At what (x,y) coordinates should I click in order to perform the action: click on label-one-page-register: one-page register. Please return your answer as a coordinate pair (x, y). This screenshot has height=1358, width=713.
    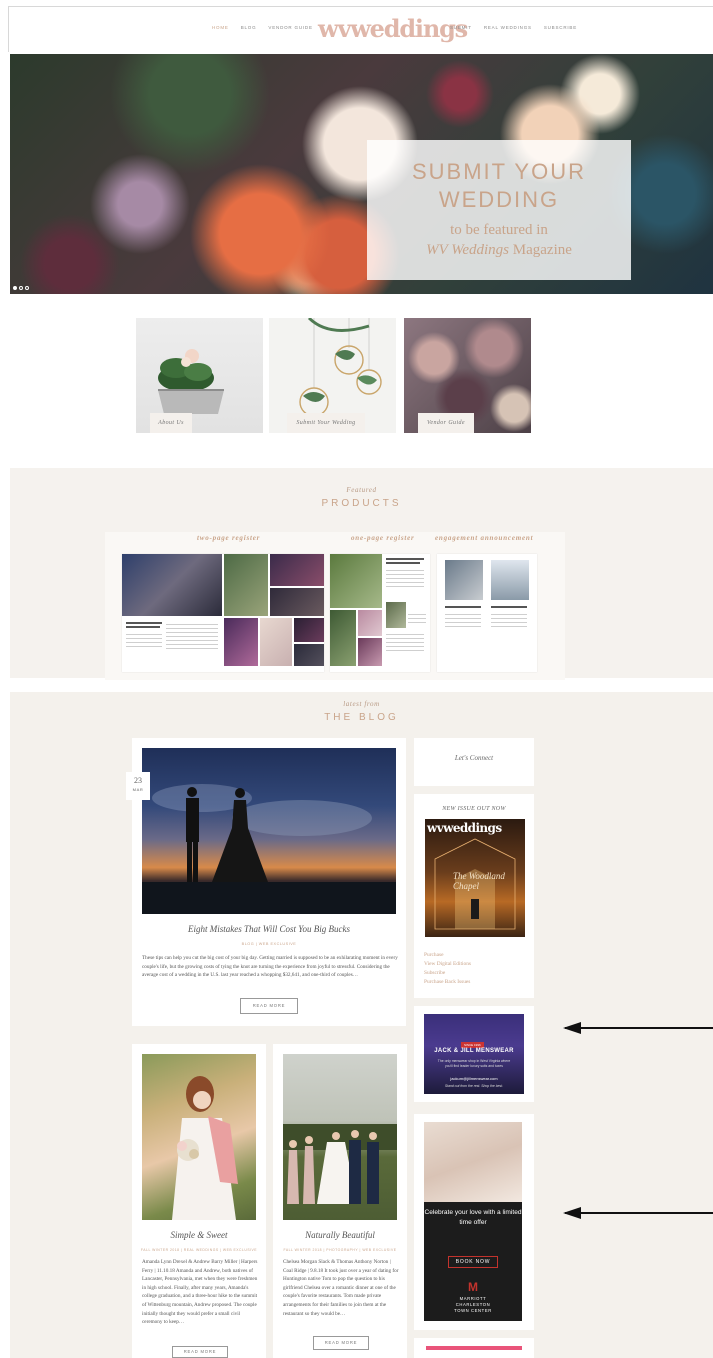
    Looking at the image, I should click on (383, 538).